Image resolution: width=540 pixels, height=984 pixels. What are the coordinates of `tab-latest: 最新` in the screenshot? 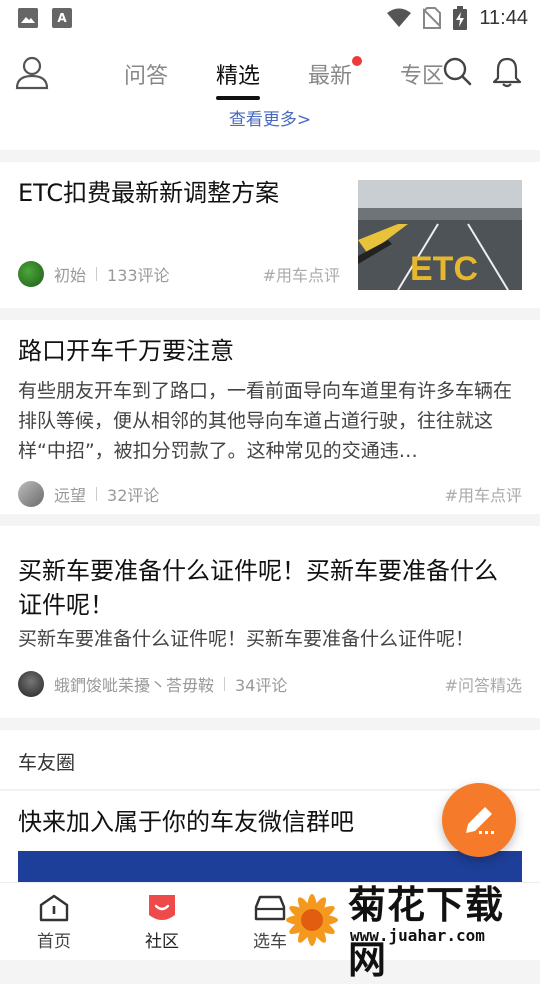 It's located at (332, 76).